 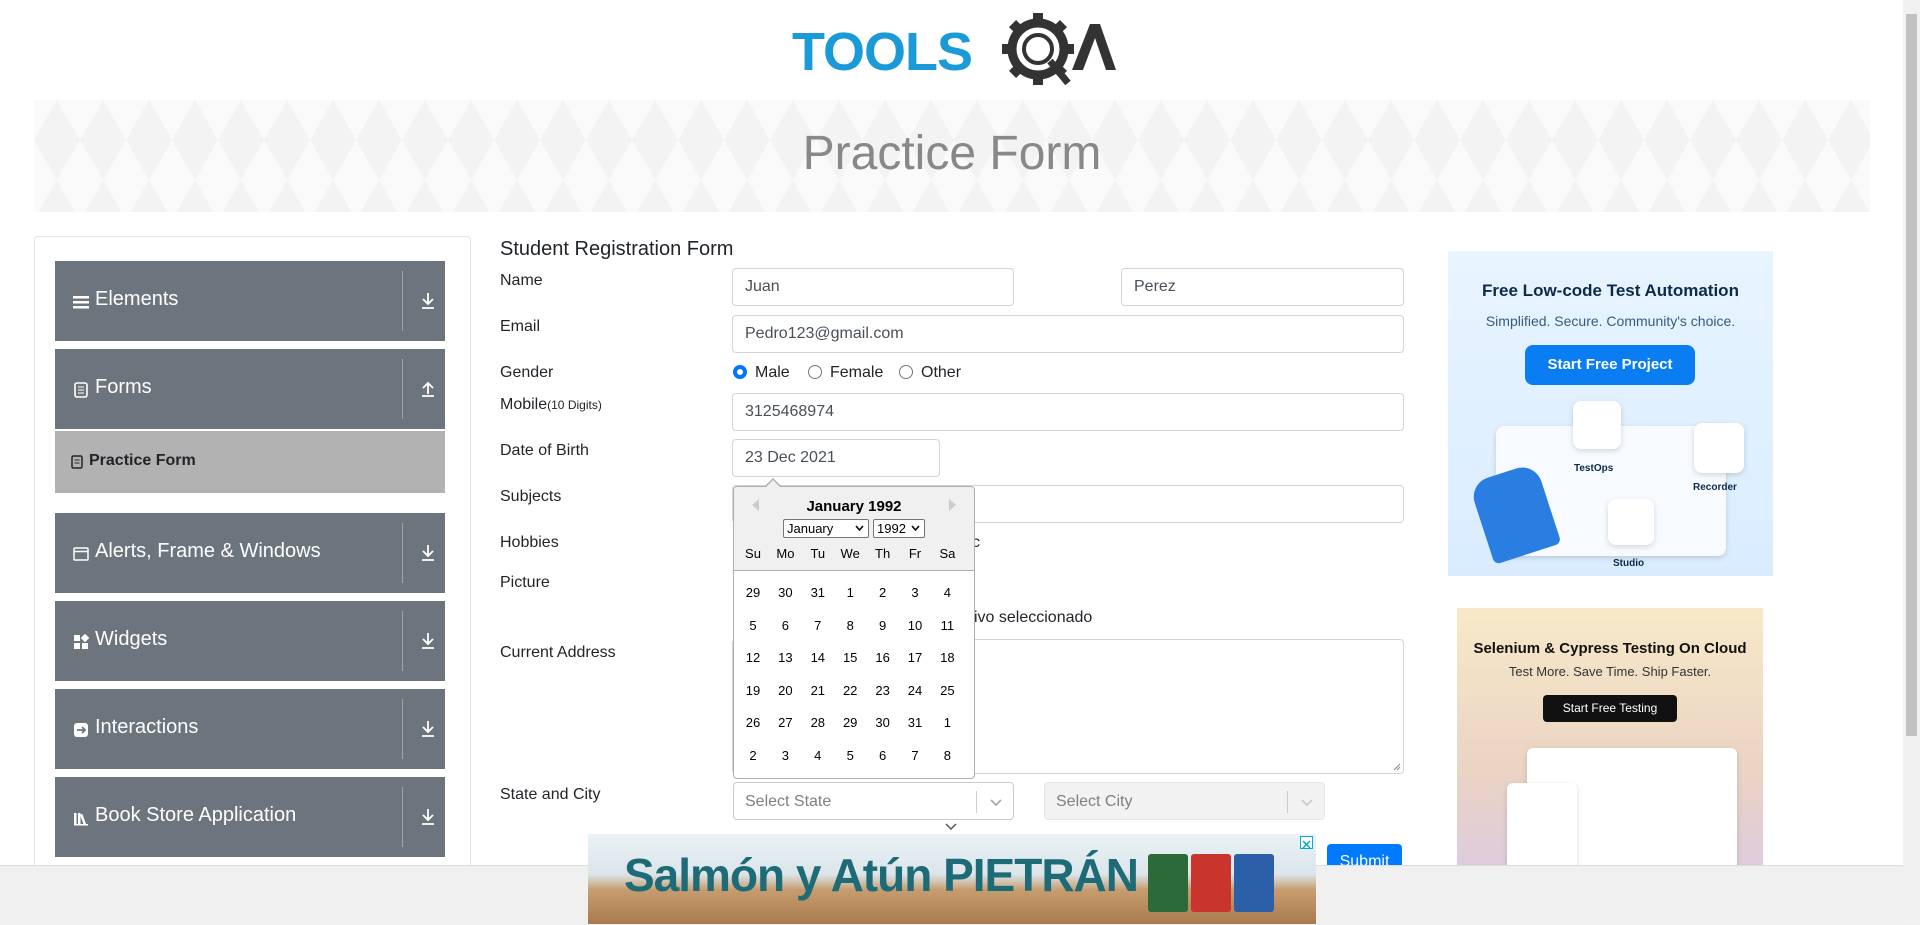 What do you see at coordinates (873, 287) in the screenshot?
I see `first-name-input: Juan` at bounding box center [873, 287].